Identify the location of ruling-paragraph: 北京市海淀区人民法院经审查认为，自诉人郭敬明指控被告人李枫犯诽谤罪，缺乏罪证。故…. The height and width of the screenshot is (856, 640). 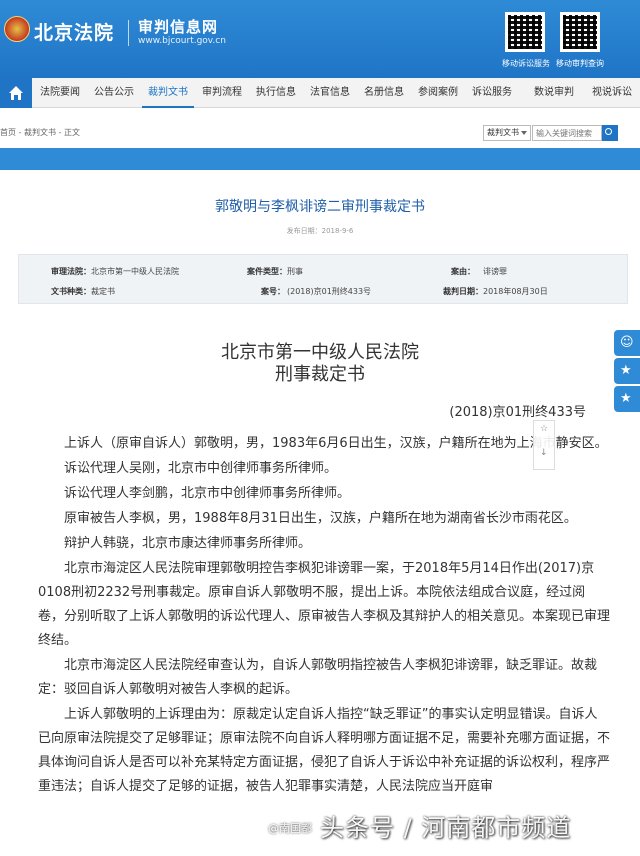
(318, 677).